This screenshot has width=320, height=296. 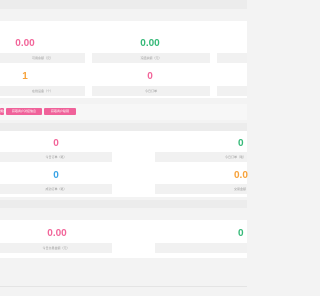 I want to click on orders-header-strip, so click(x=123, y=127).